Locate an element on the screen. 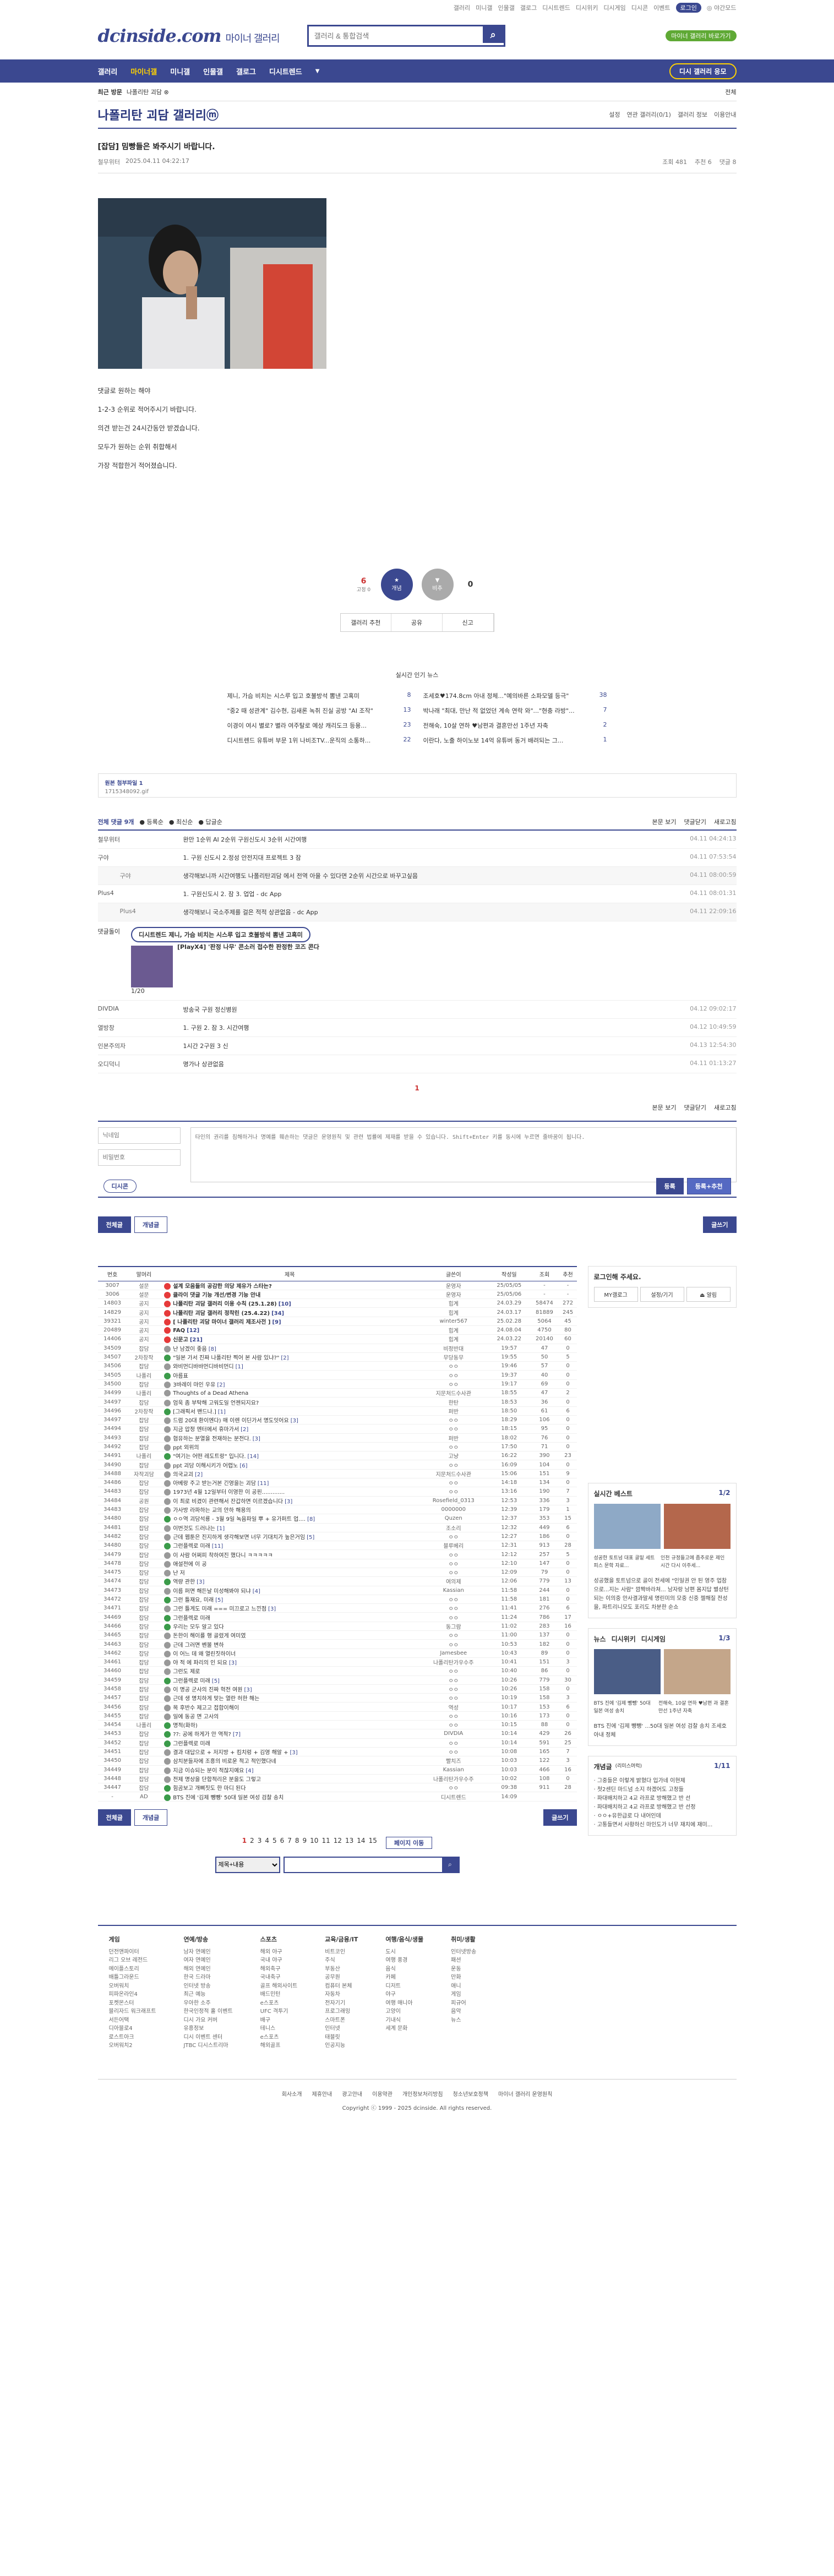 Image resolution: width=834 pixels, height=2576 pixels. footer-link: 청소년보호정책 is located at coordinates (470, 2094).